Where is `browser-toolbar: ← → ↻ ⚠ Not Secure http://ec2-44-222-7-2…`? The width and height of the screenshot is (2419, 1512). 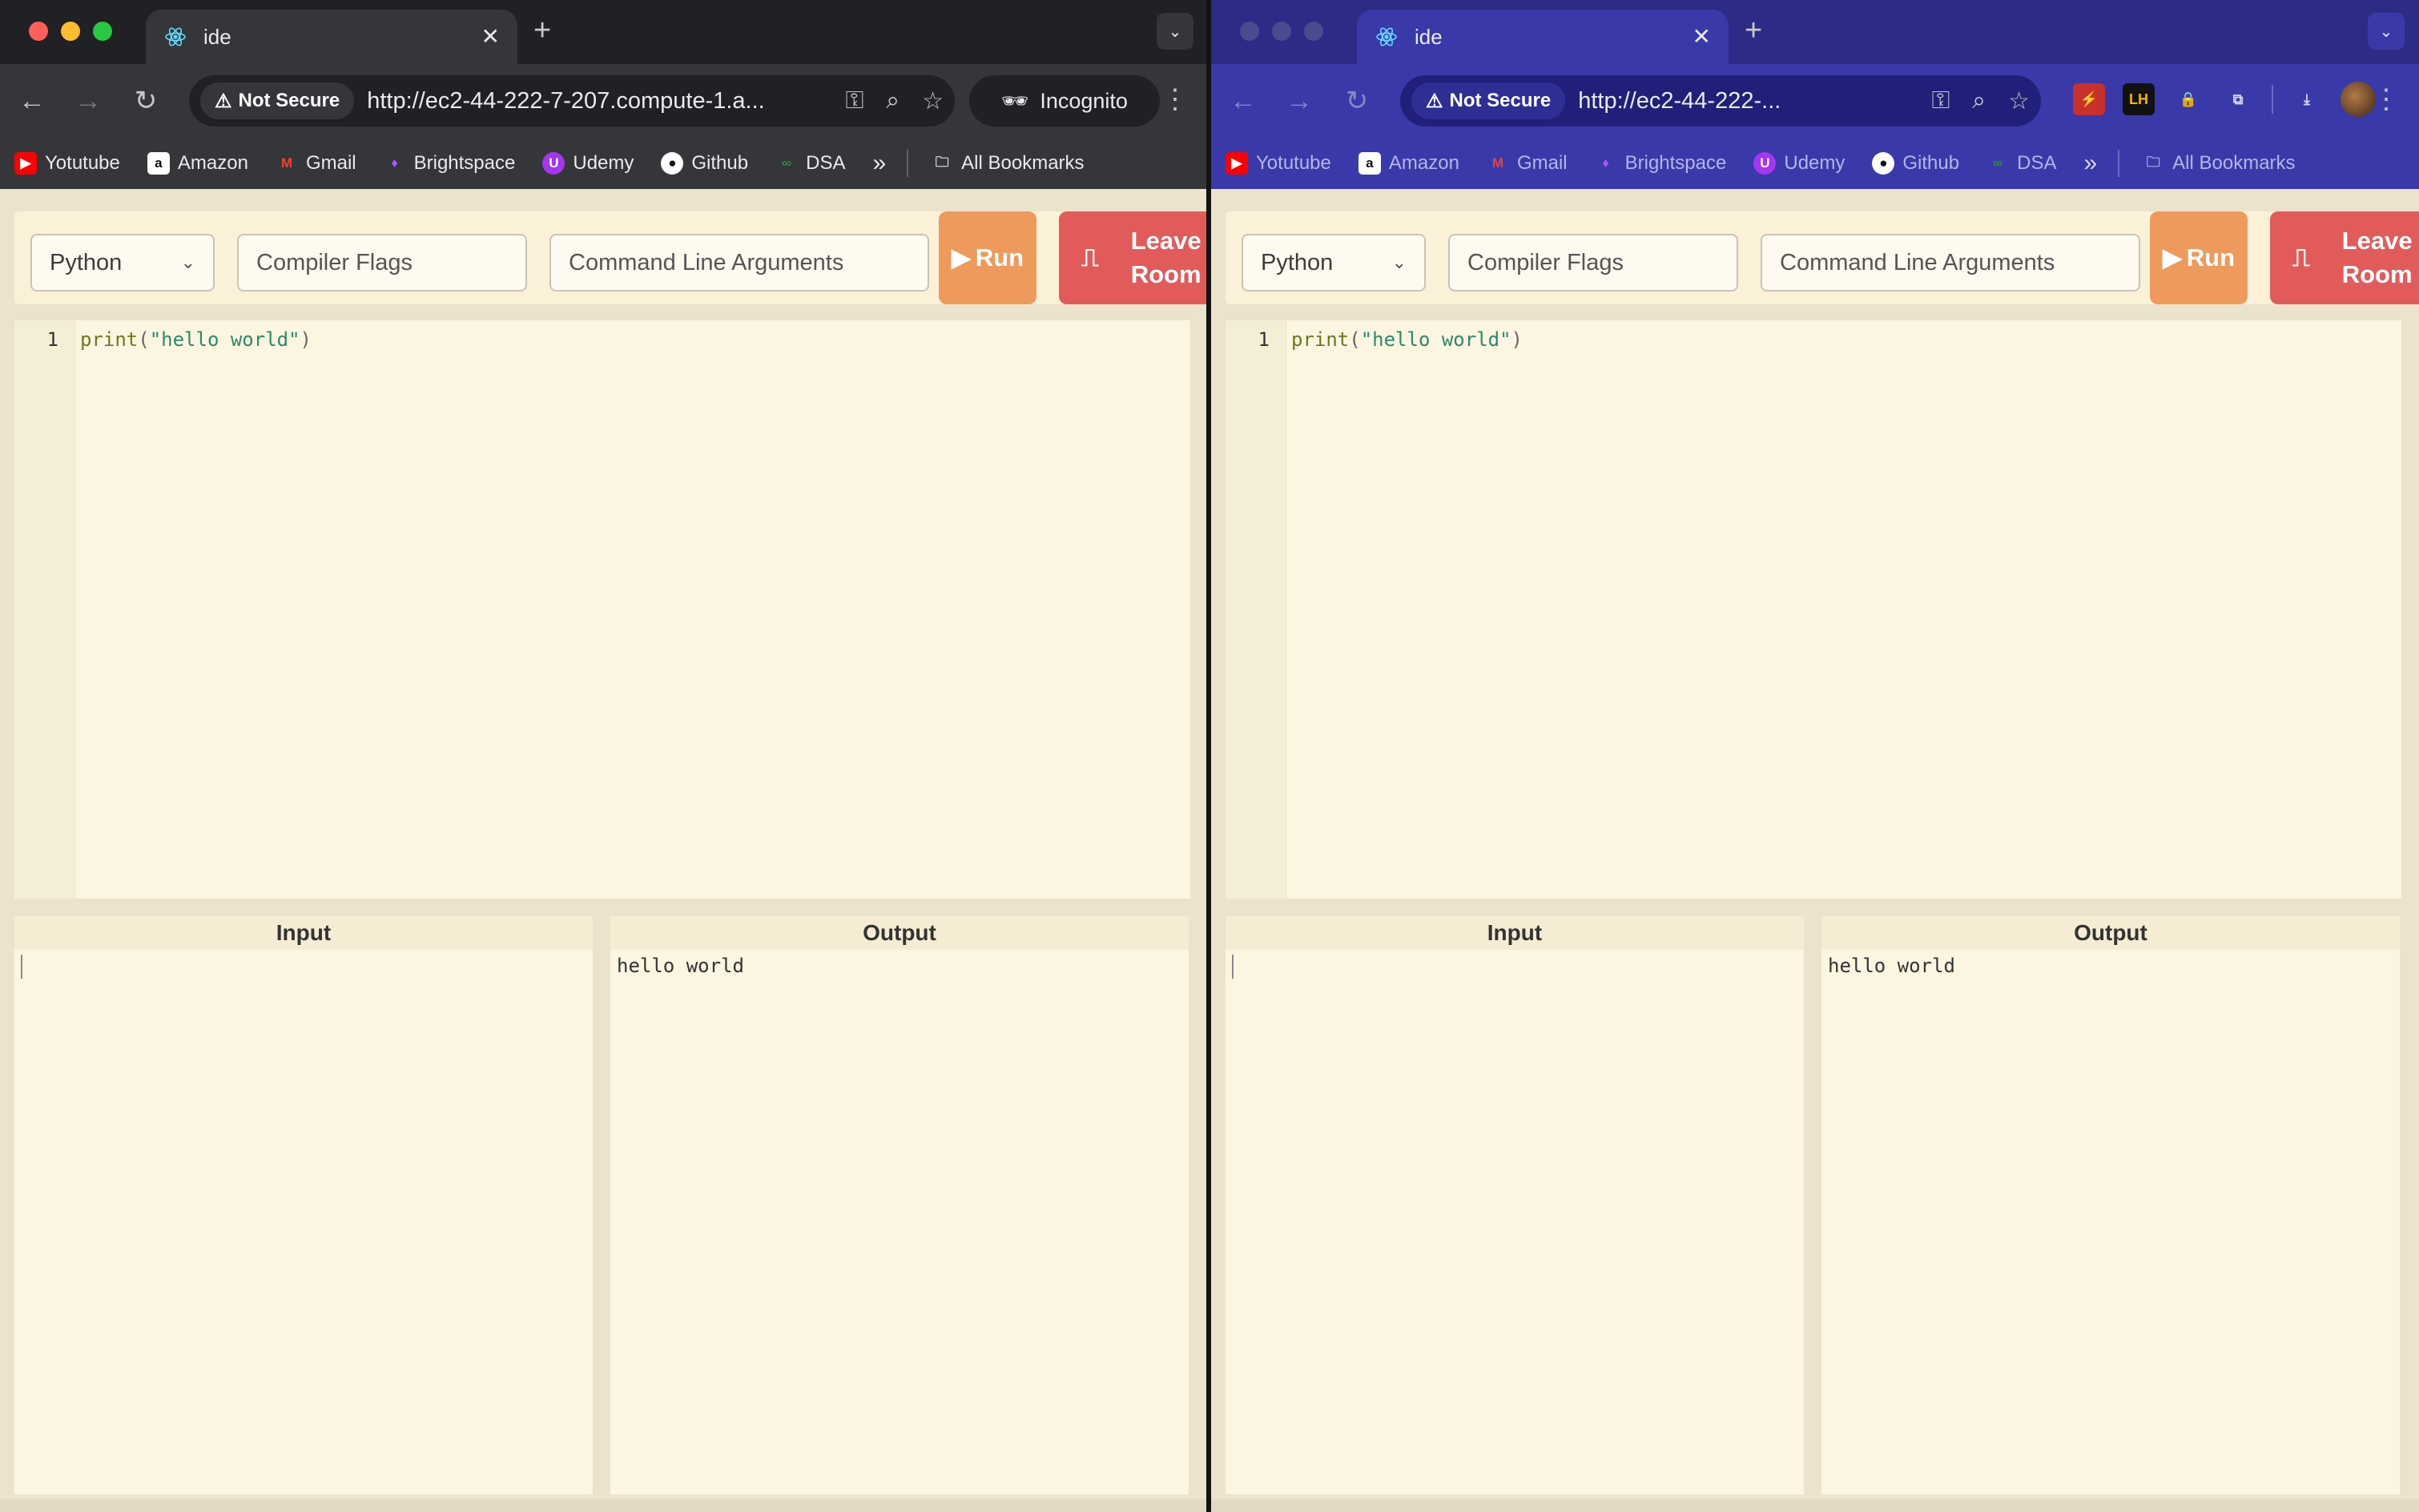 browser-toolbar: ← → ↻ ⚠ Not Secure http://ec2-44-222-7-2… is located at coordinates (604, 101).